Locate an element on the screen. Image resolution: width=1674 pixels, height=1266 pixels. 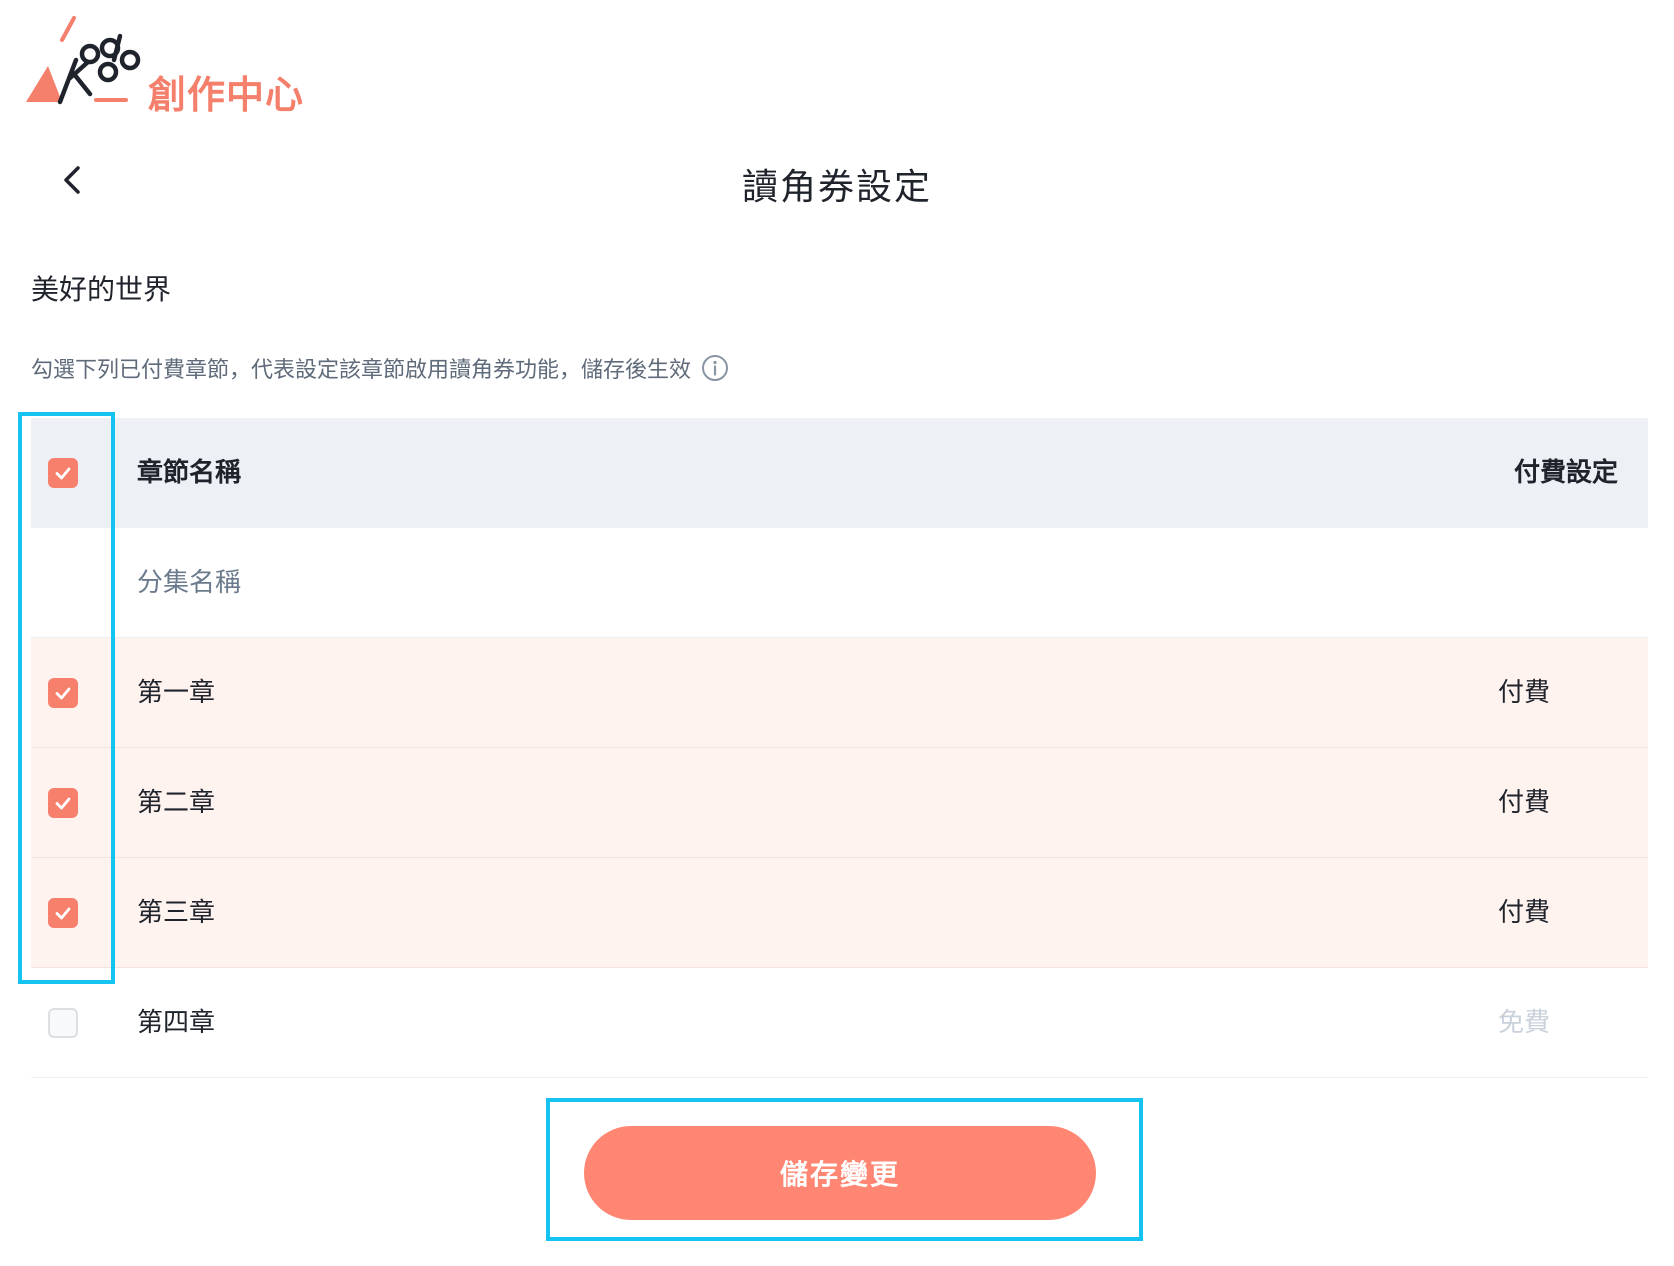
row-checkbox-disabled is located at coordinates (63, 1023).